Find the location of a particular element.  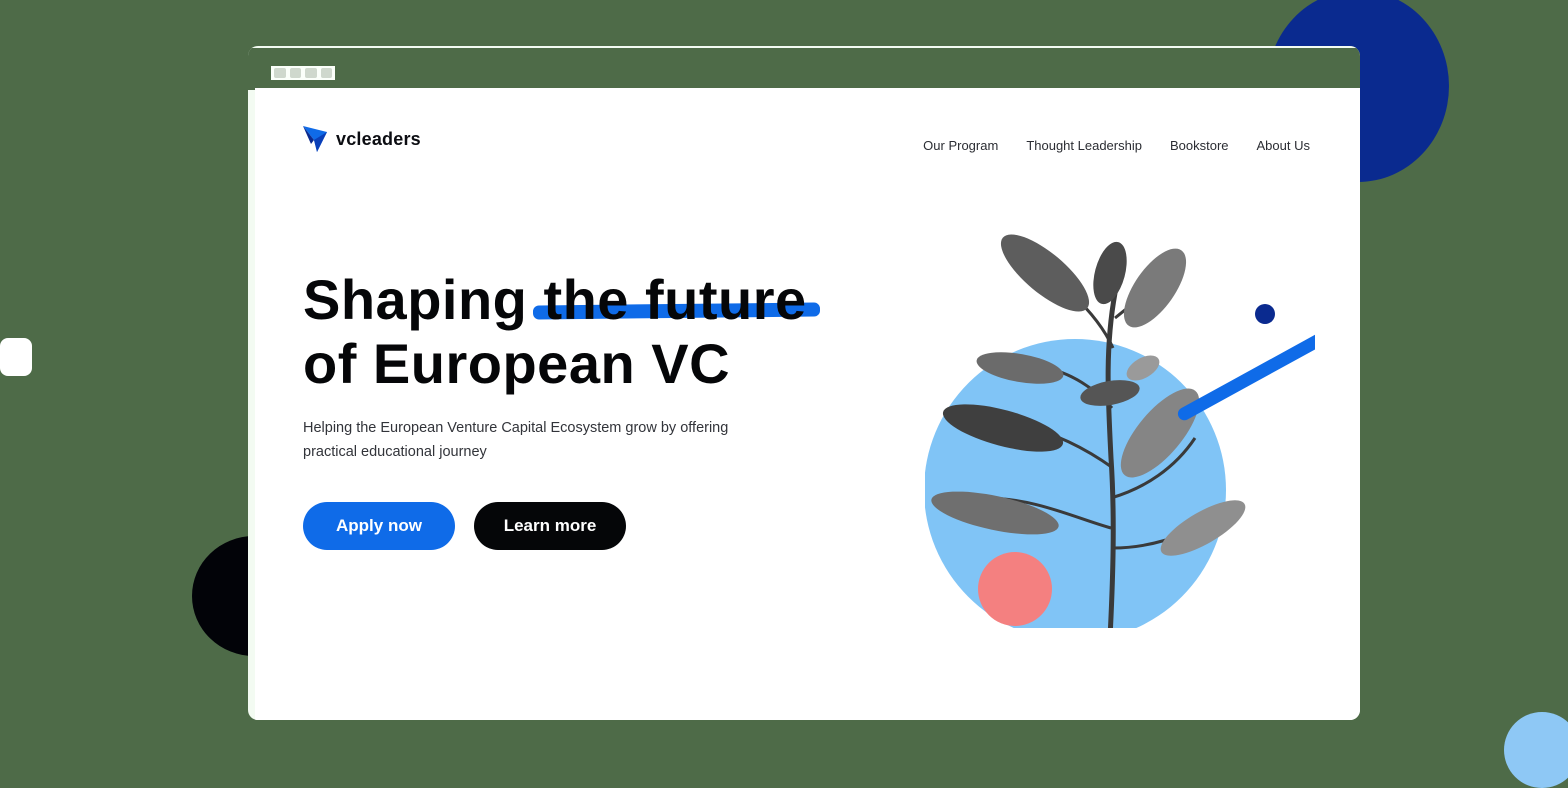

nav-link-about-us: About Us is located at coordinates (1283, 145).